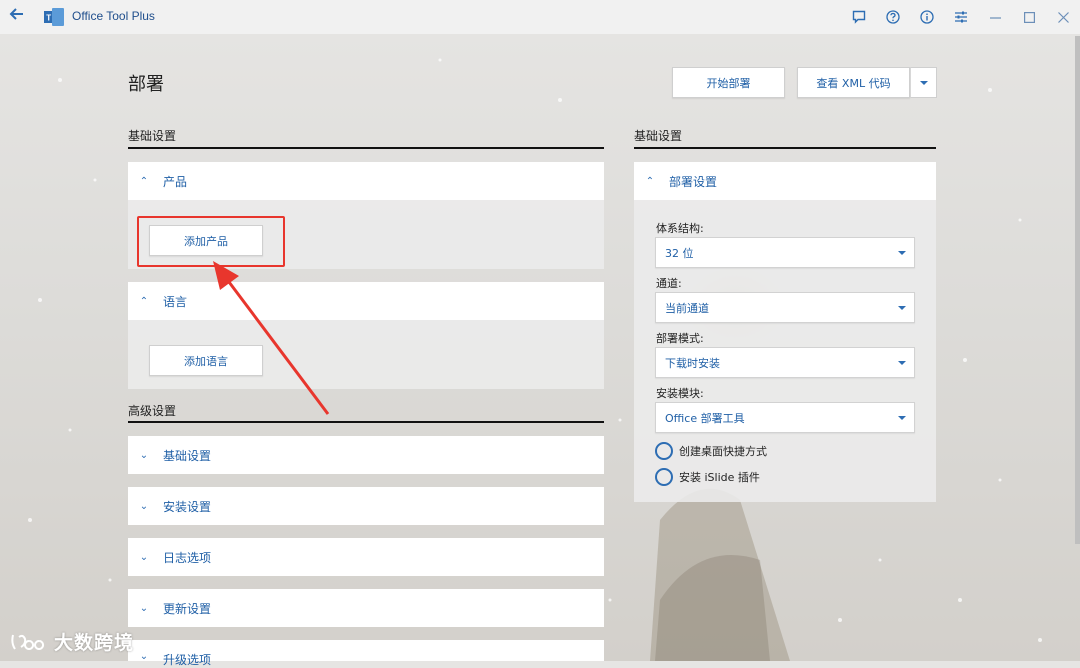 Image resolution: width=1080 pixels, height=668 pixels. I want to click on minimize-icon, so click(995, 17).